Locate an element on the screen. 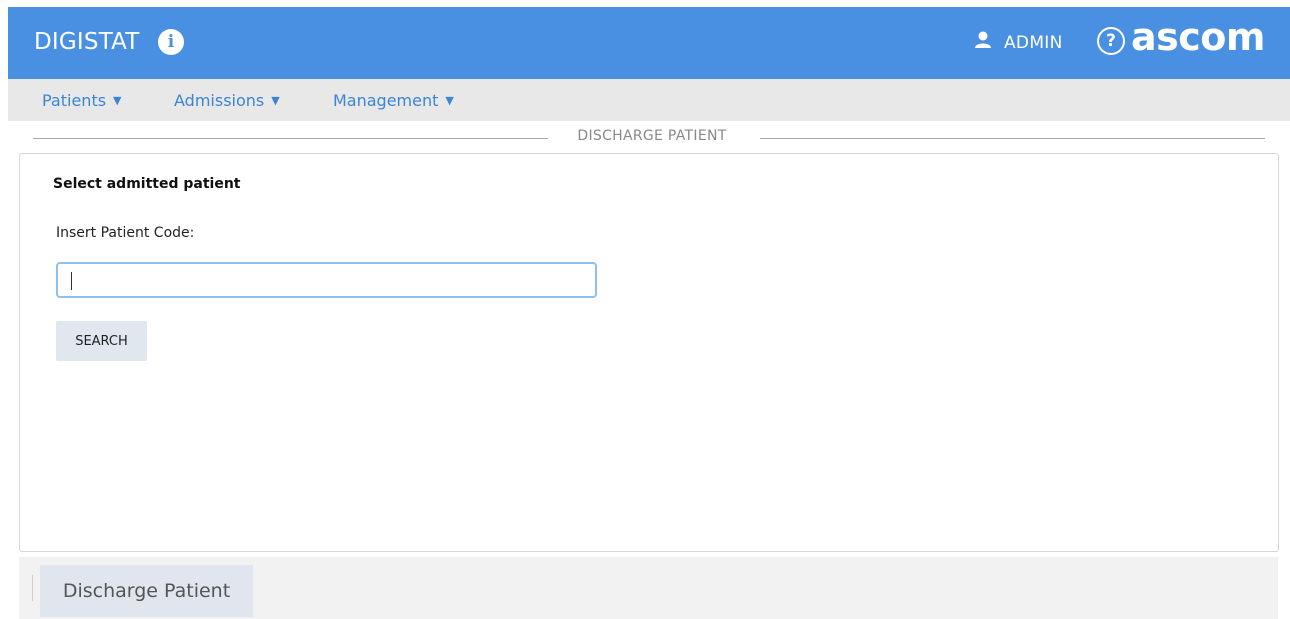  main-menu: Patients ▼ Admissions ▼ Management ▼ is located at coordinates (649, 100).